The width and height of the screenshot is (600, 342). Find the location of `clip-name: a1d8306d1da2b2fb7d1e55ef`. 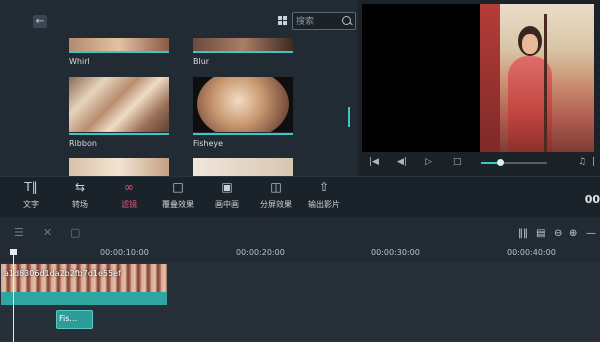

clip-name: a1d8306d1da2b2fb7d1e55ef is located at coordinates (62, 273).